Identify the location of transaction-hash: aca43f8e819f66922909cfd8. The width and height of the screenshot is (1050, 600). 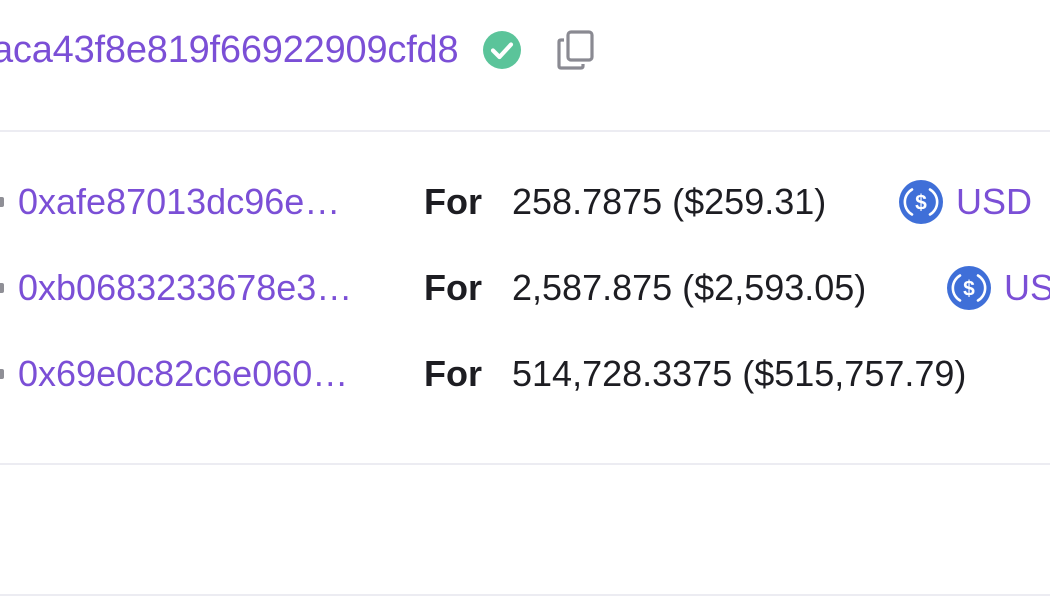
(229, 50).